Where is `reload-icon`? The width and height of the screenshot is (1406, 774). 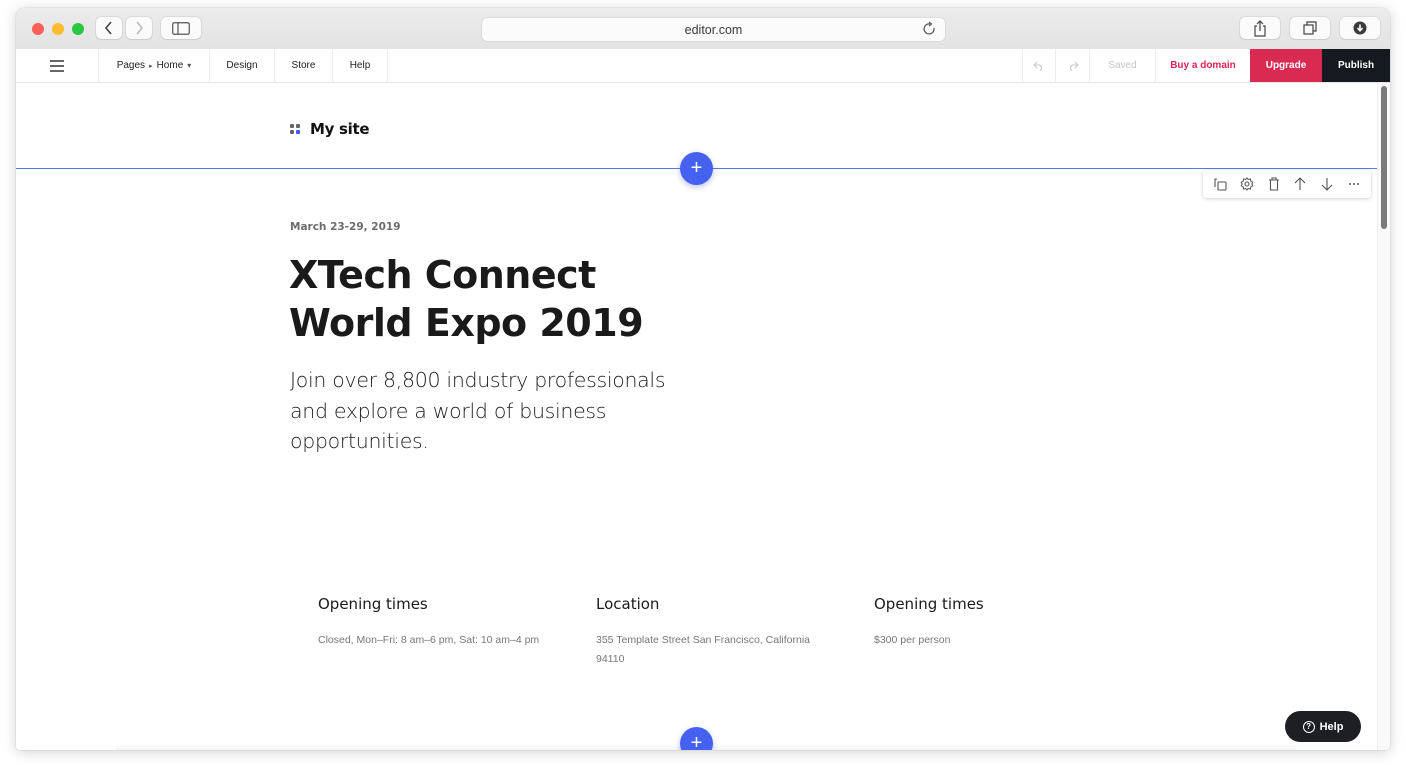 reload-icon is located at coordinates (930, 30).